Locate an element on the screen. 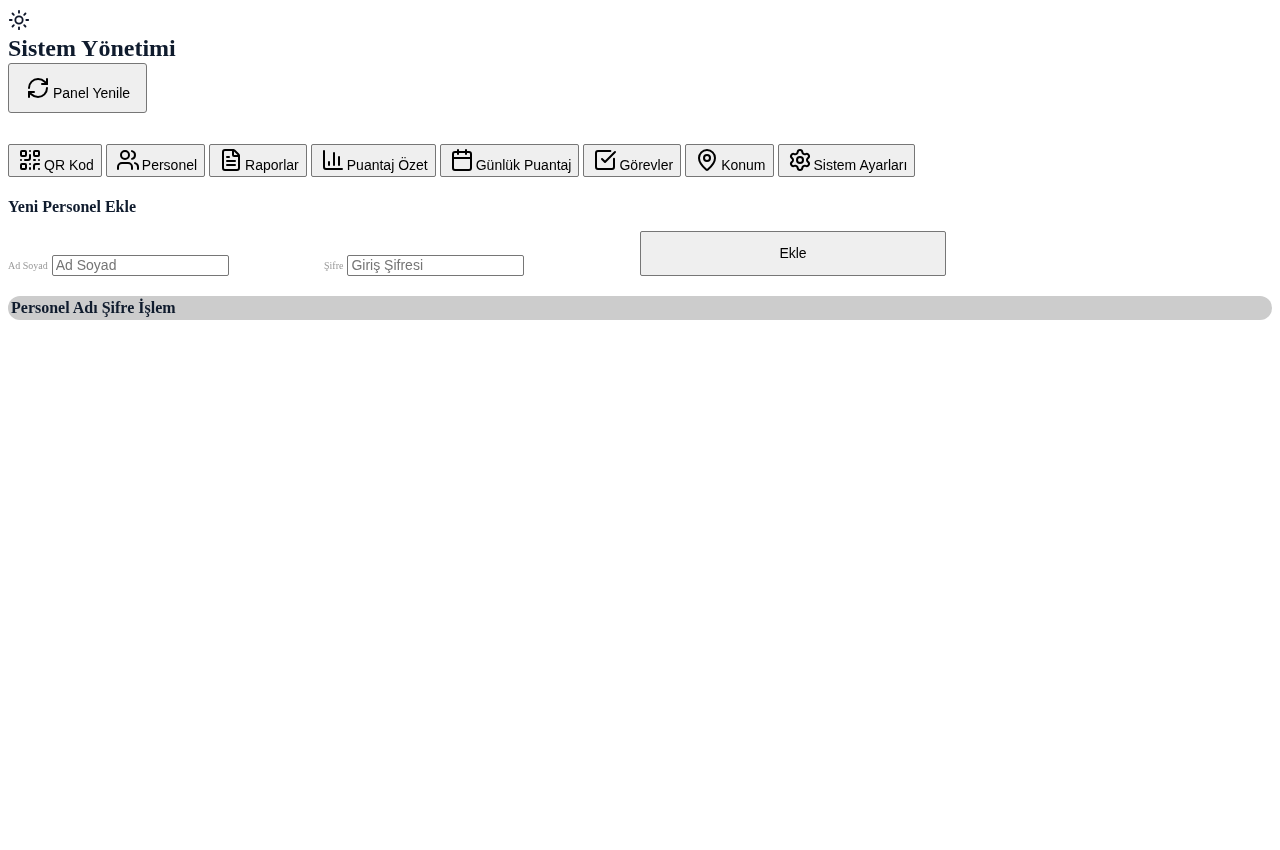  column-header: Personel Adı is located at coordinates (54, 308).